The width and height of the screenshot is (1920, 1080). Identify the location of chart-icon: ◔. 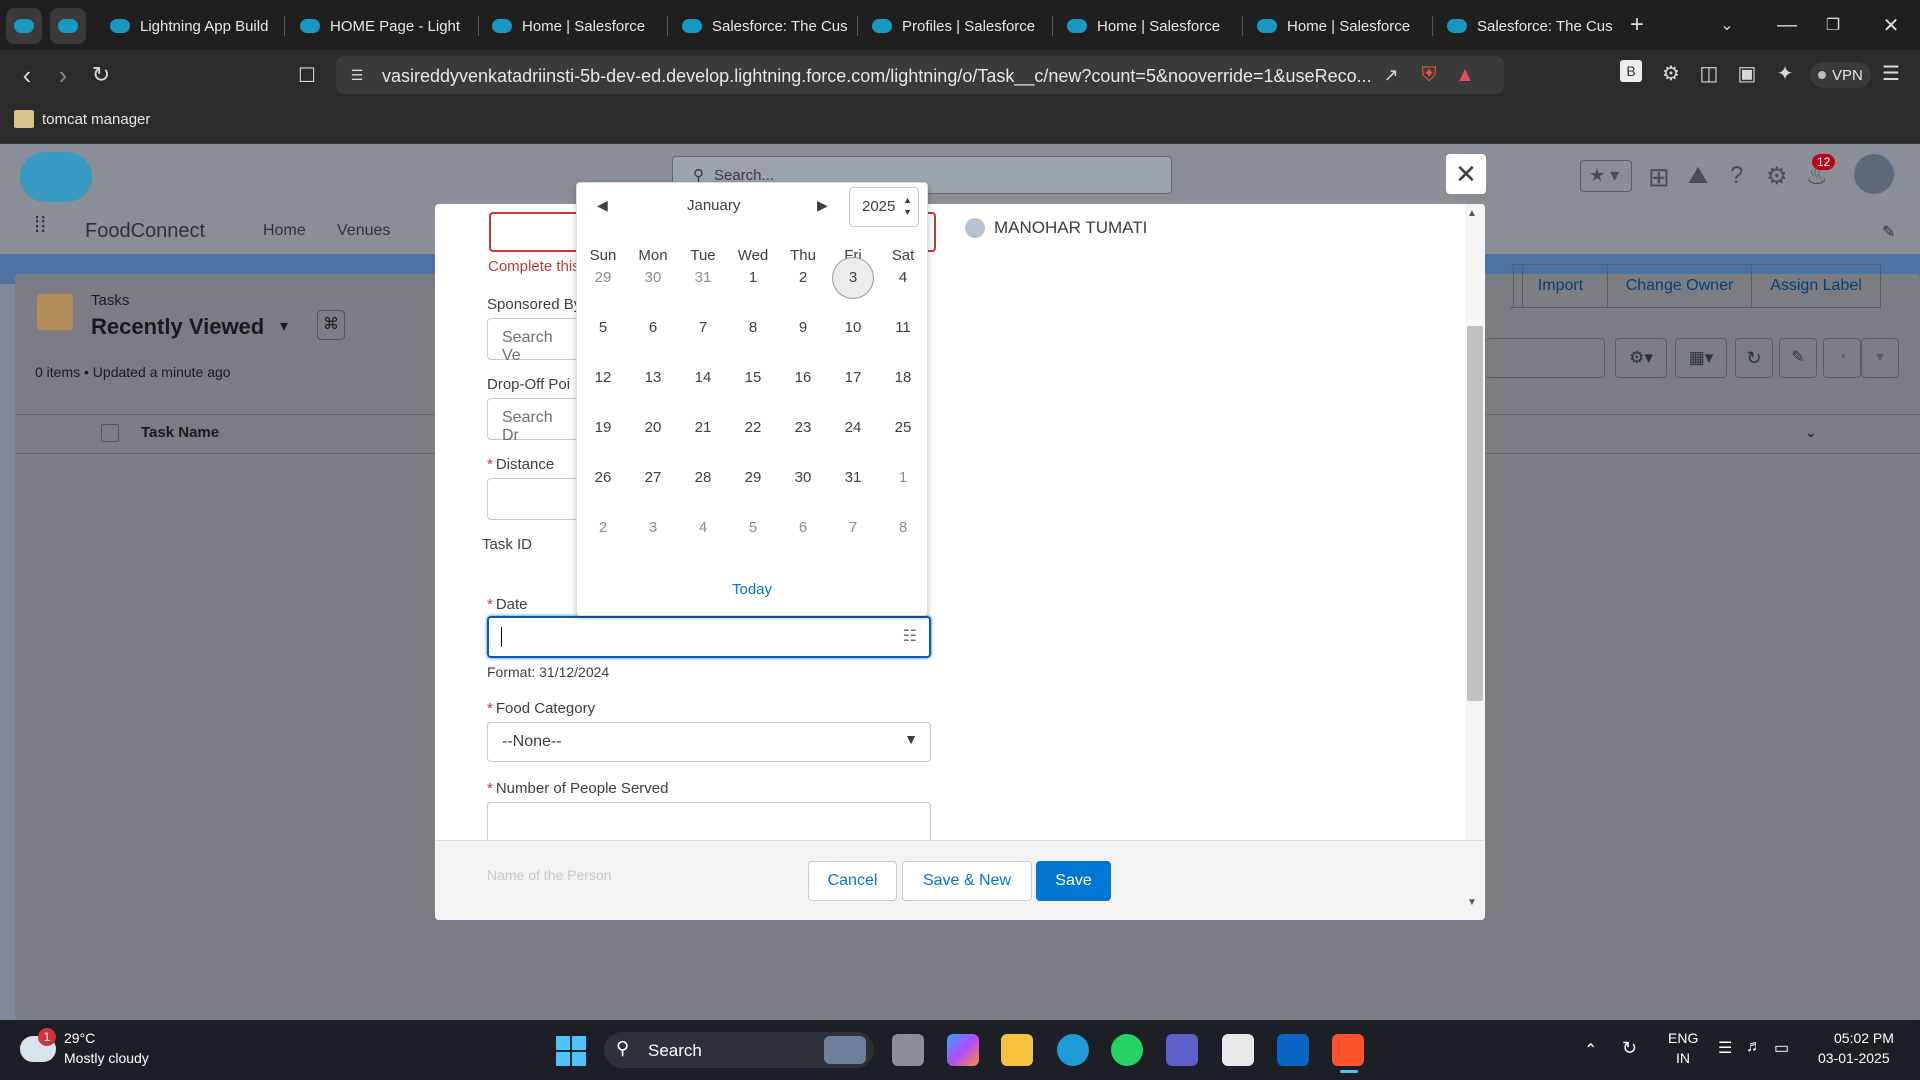
(1842, 358).